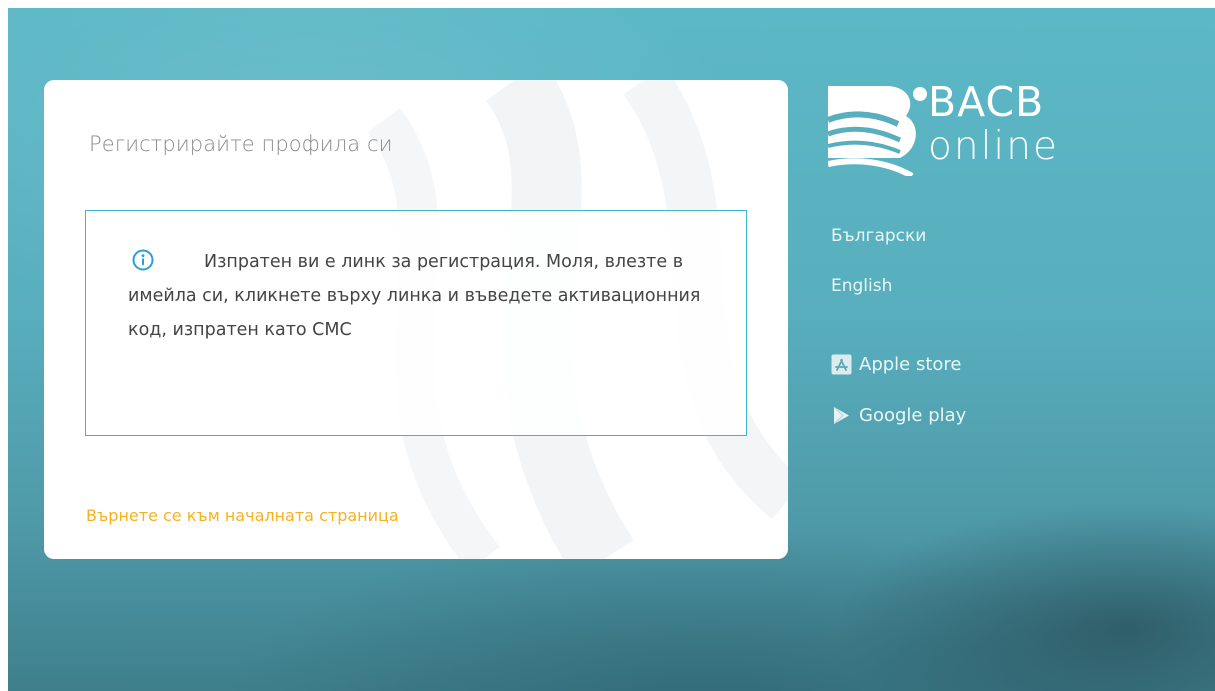 This screenshot has height=691, width=1215. I want to click on bacb-logo-mark-icon, so click(877, 131).